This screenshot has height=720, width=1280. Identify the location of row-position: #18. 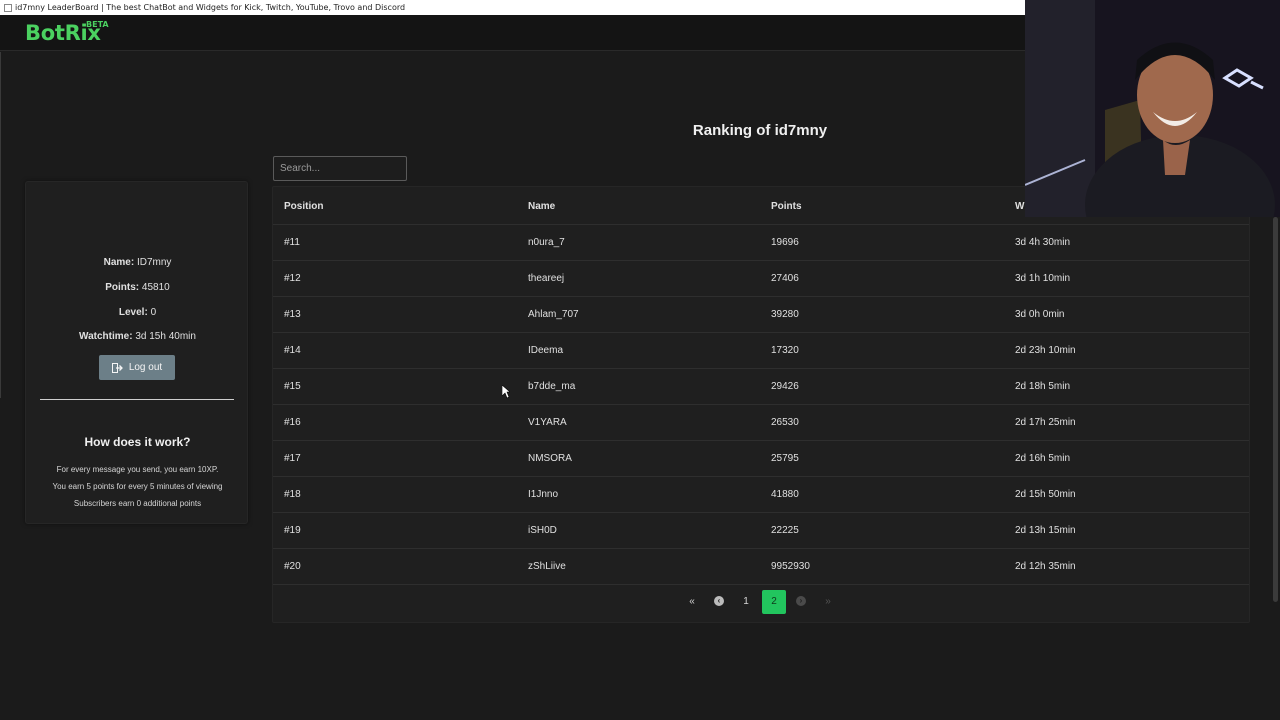
(292, 494).